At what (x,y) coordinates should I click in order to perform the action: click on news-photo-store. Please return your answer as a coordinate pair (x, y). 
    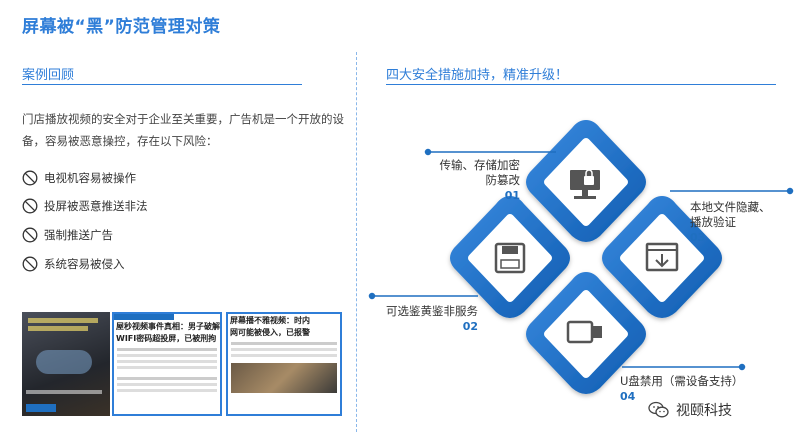
    Looking at the image, I should click on (66, 364).